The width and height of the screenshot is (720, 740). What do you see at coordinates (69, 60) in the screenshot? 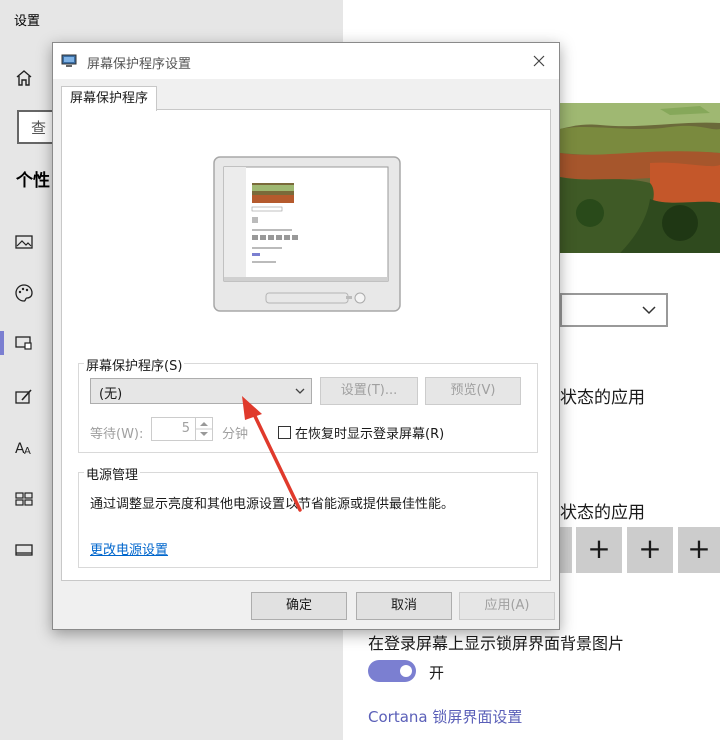
I see `screensaver-app-icon` at bounding box center [69, 60].